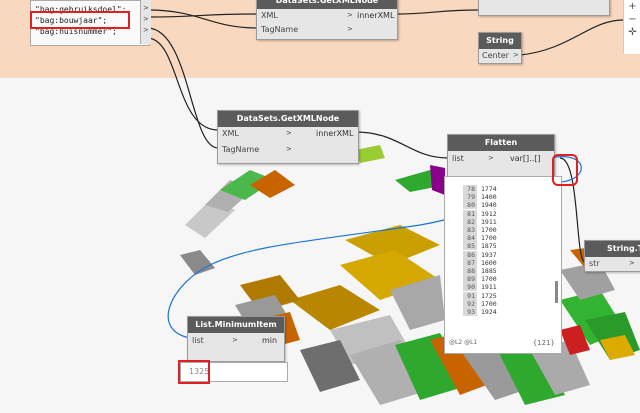  I want to click on list-item: 87 1600, so click(471, 262).